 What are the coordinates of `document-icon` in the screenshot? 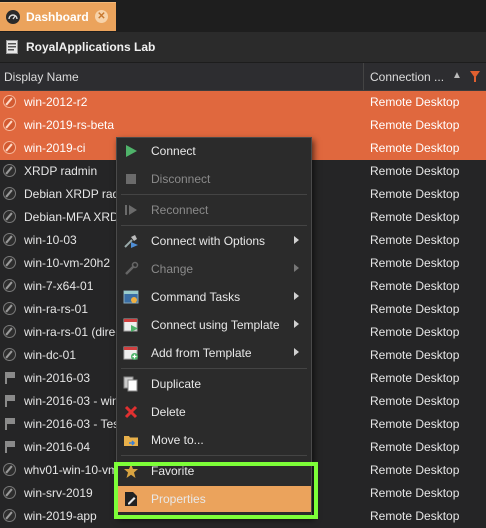 It's located at (12, 47).